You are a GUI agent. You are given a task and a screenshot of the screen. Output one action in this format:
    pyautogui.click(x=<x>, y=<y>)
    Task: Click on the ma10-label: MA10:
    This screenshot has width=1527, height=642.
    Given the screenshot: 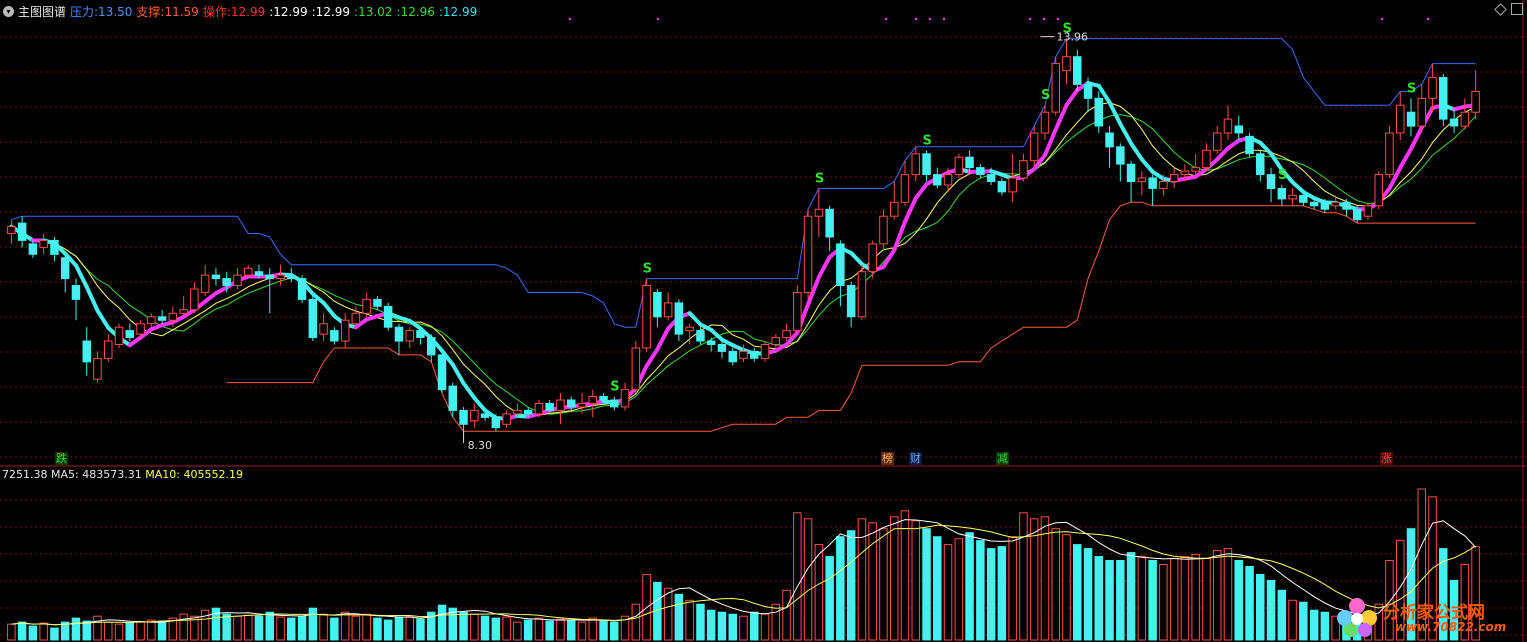 What is the action you would take?
    pyautogui.click(x=162, y=474)
    